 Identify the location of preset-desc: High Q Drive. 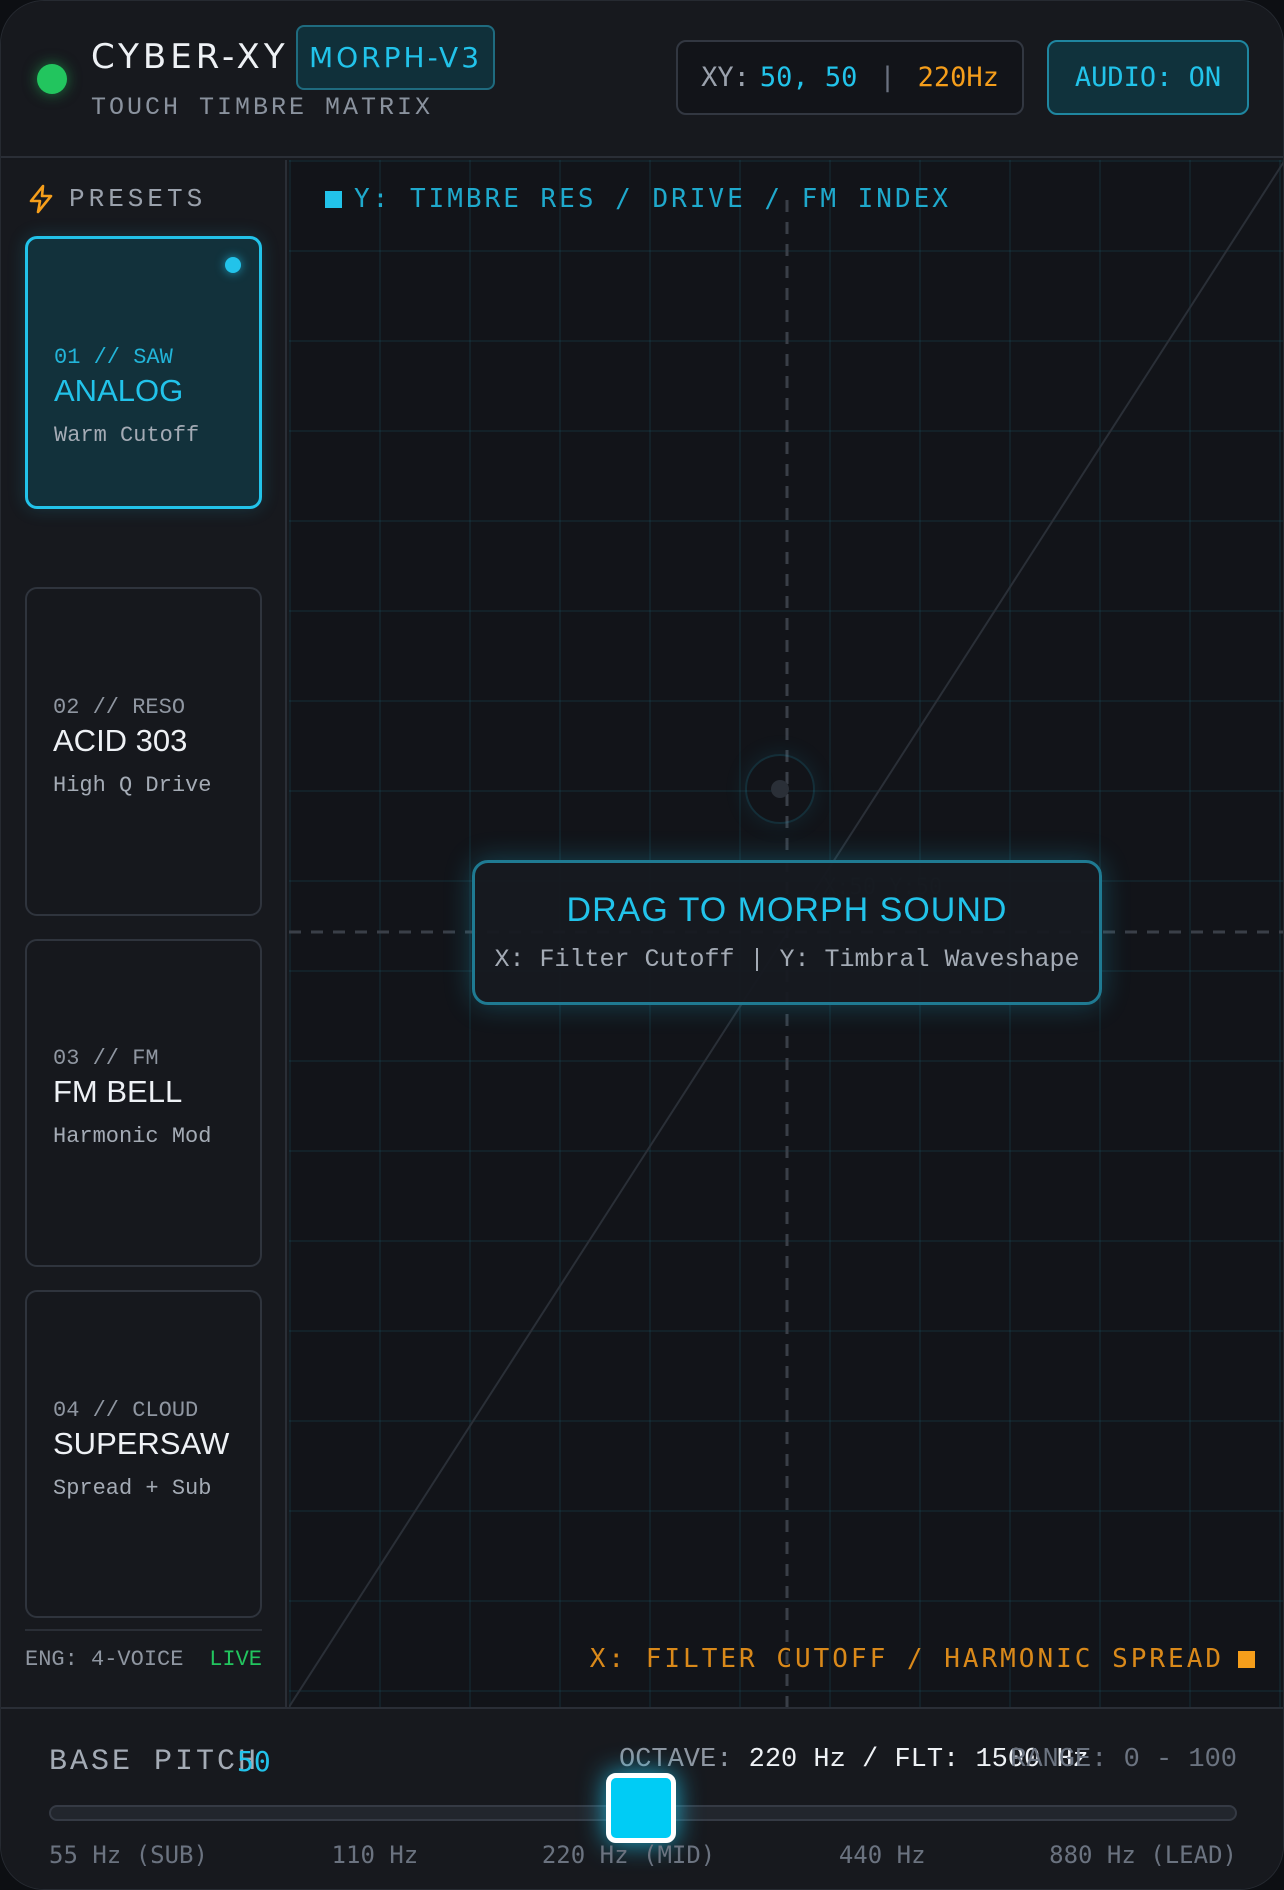
(132, 785).